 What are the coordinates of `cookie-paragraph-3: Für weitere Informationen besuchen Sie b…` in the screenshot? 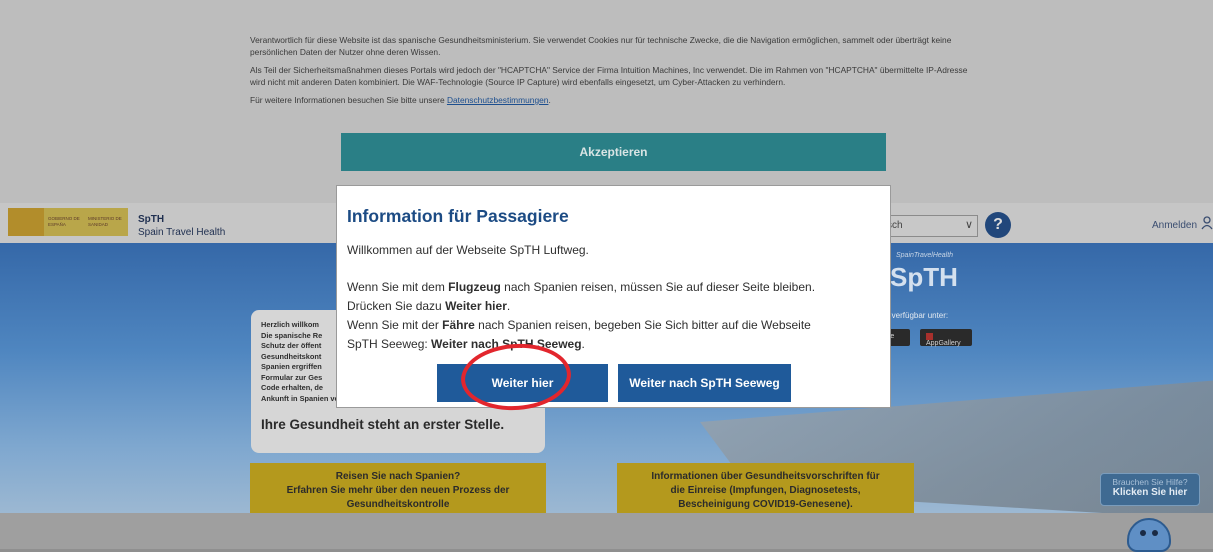 It's located at (615, 100).